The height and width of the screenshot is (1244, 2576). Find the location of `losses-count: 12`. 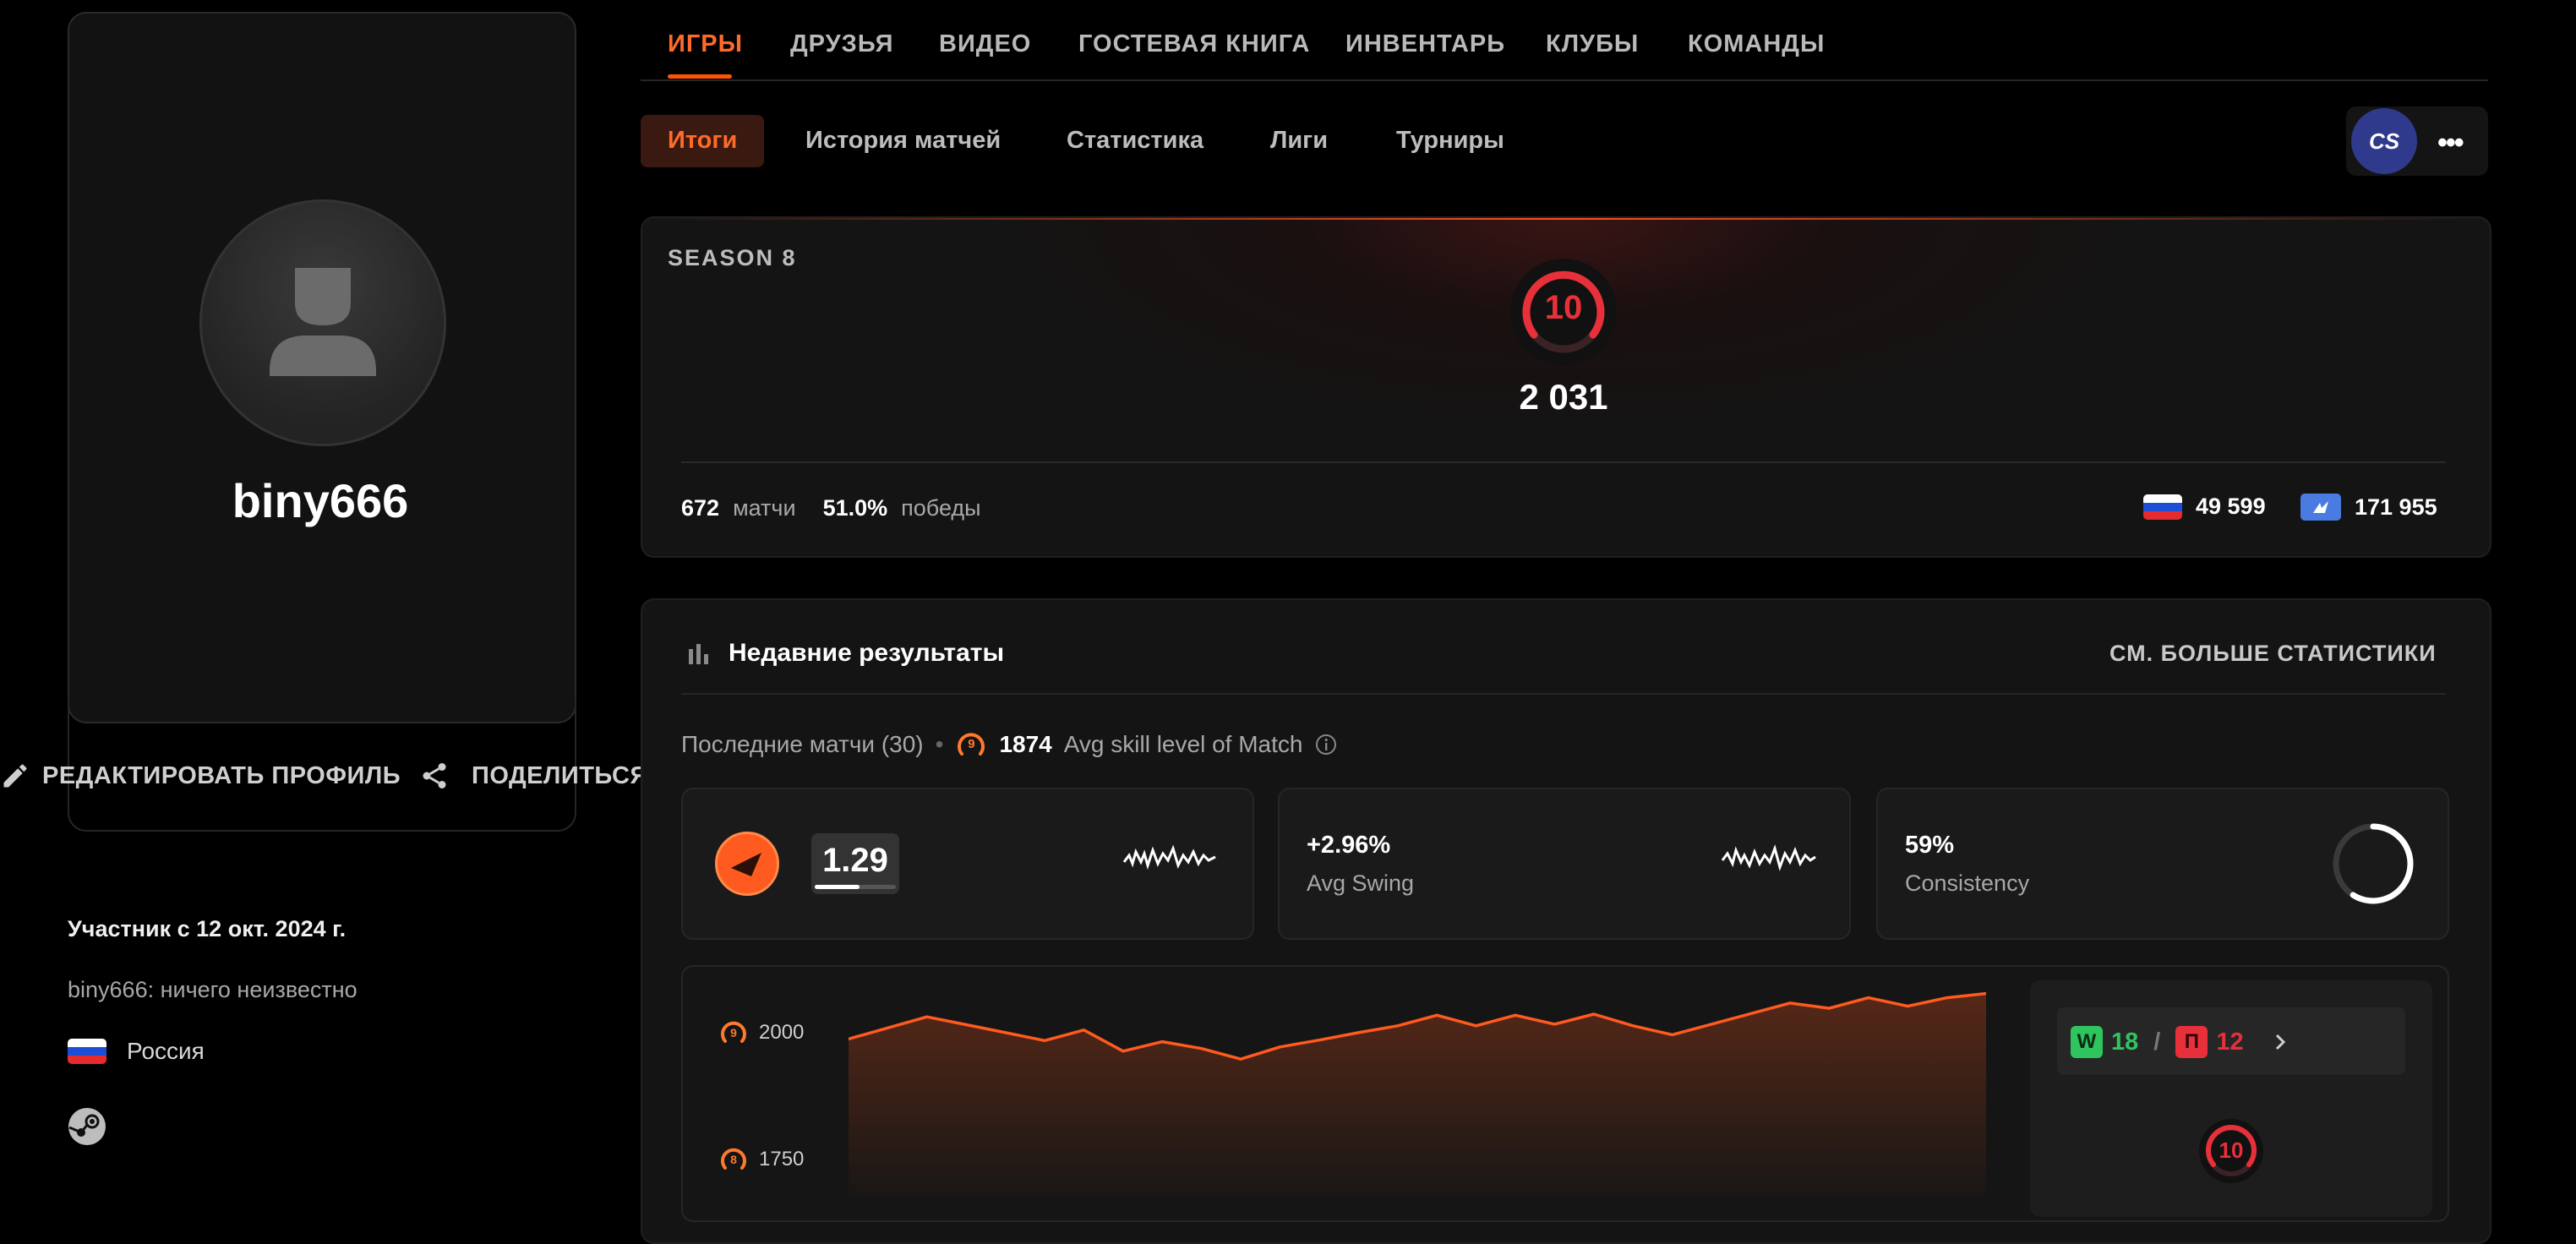

losses-count: 12 is located at coordinates (2230, 1042).